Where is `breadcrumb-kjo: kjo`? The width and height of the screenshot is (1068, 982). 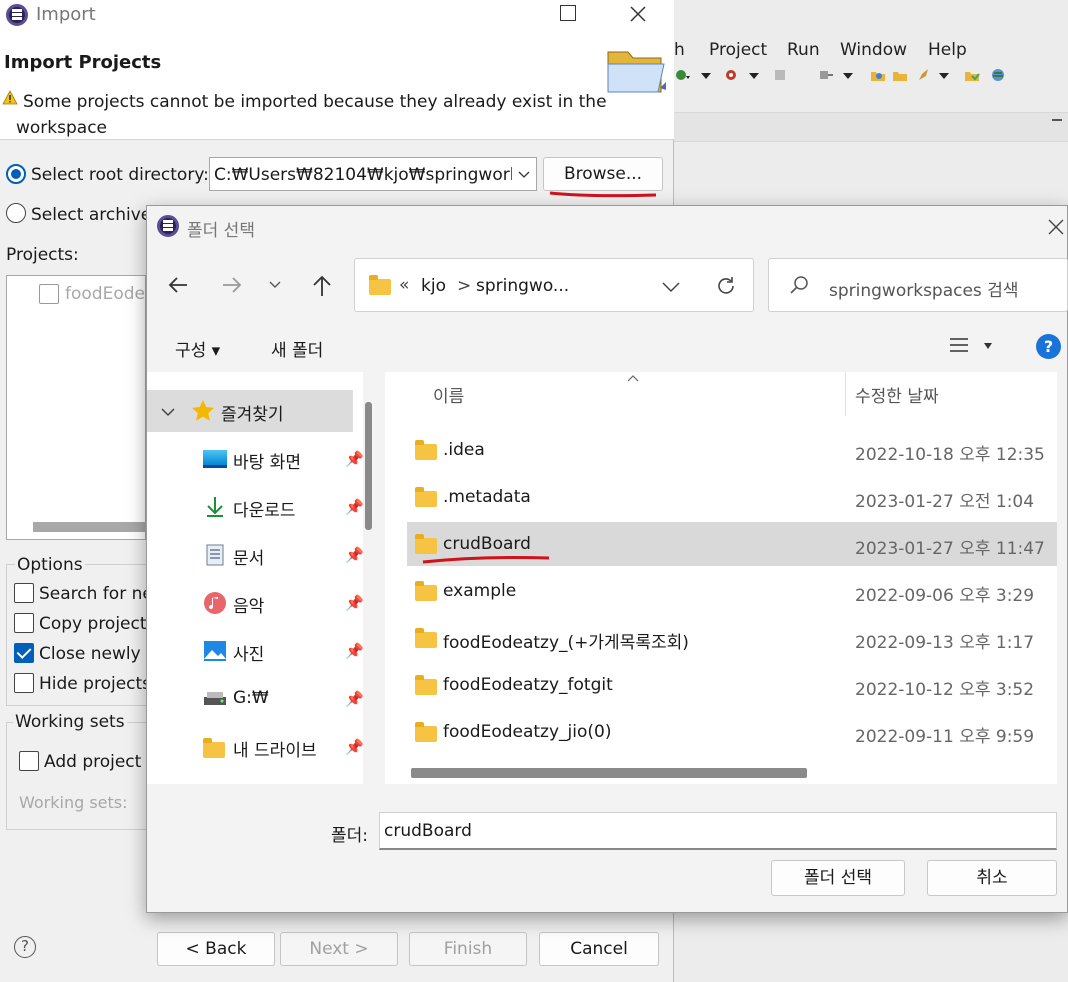 breadcrumb-kjo: kjo is located at coordinates (433, 286).